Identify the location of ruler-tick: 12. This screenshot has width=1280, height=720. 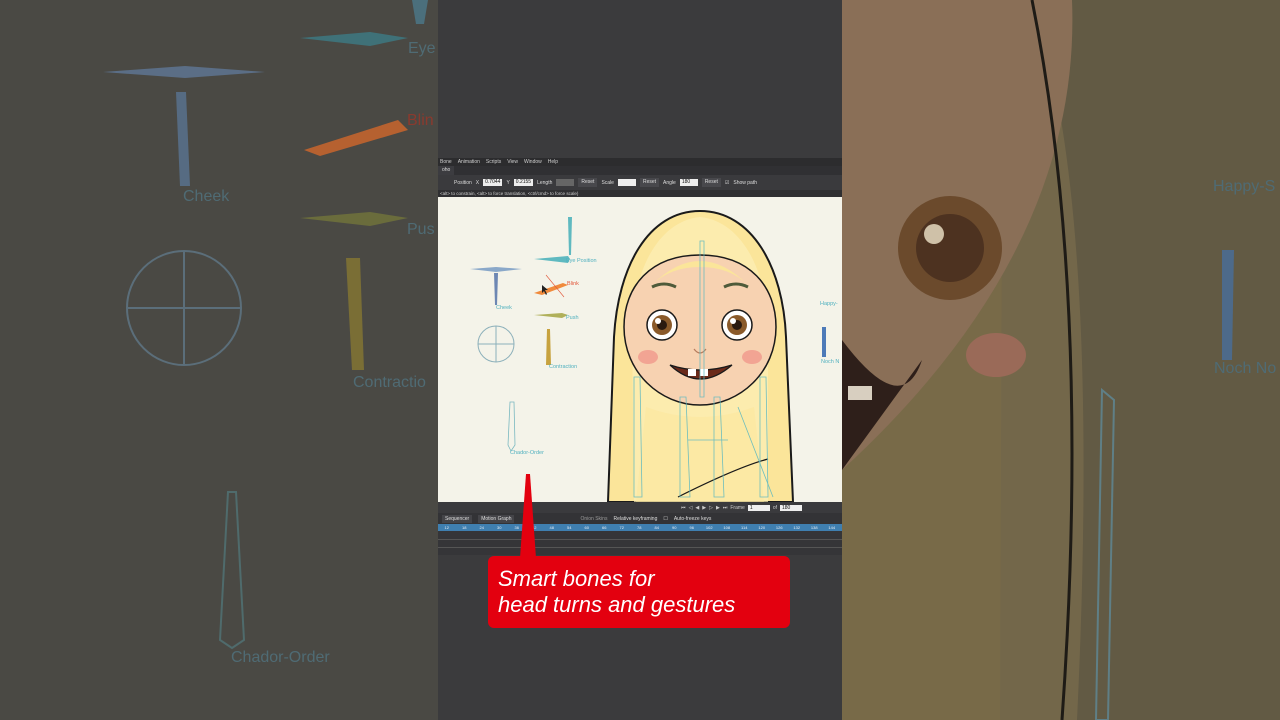
(446, 527).